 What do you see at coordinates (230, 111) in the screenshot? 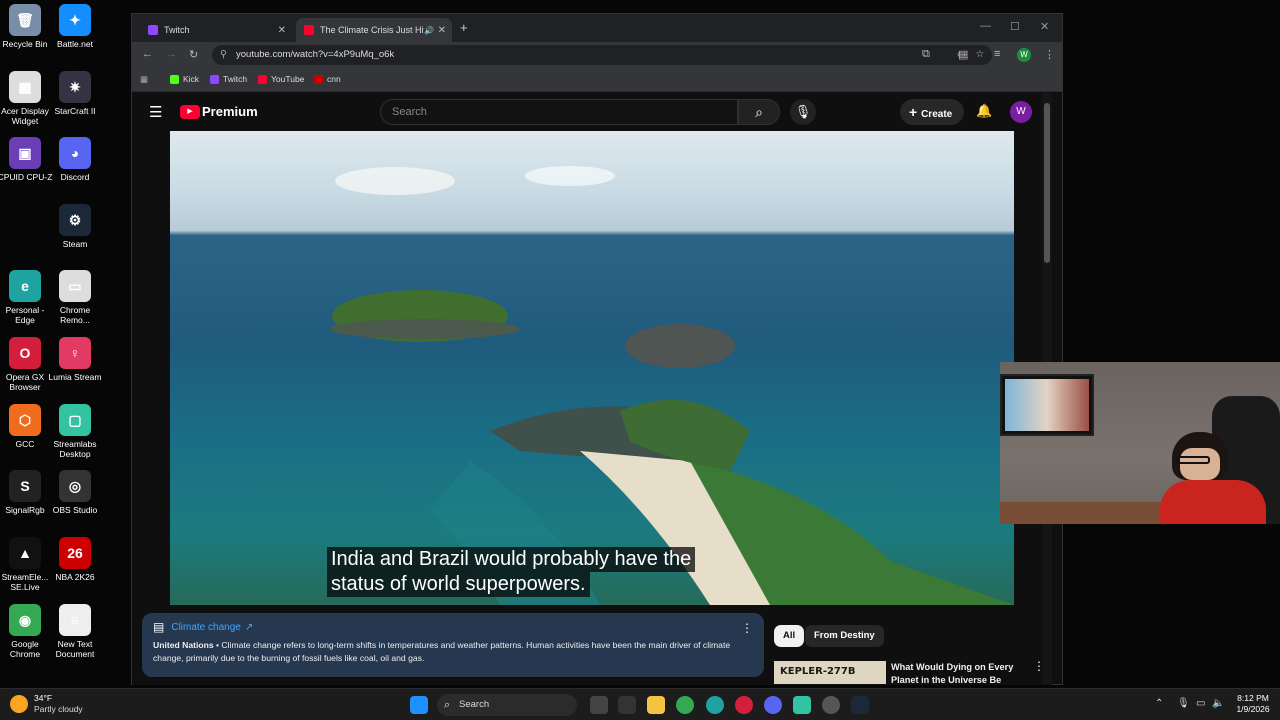
I see `logo-text: Premium` at bounding box center [230, 111].